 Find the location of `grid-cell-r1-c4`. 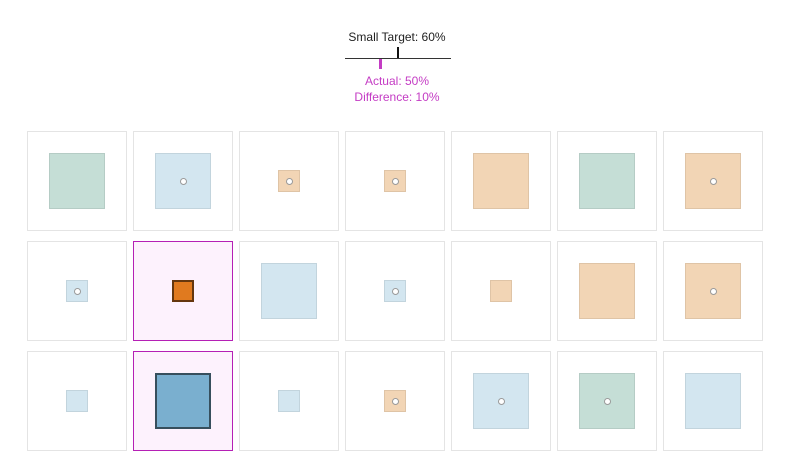

grid-cell-r1-c4 is located at coordinates (395, 181).